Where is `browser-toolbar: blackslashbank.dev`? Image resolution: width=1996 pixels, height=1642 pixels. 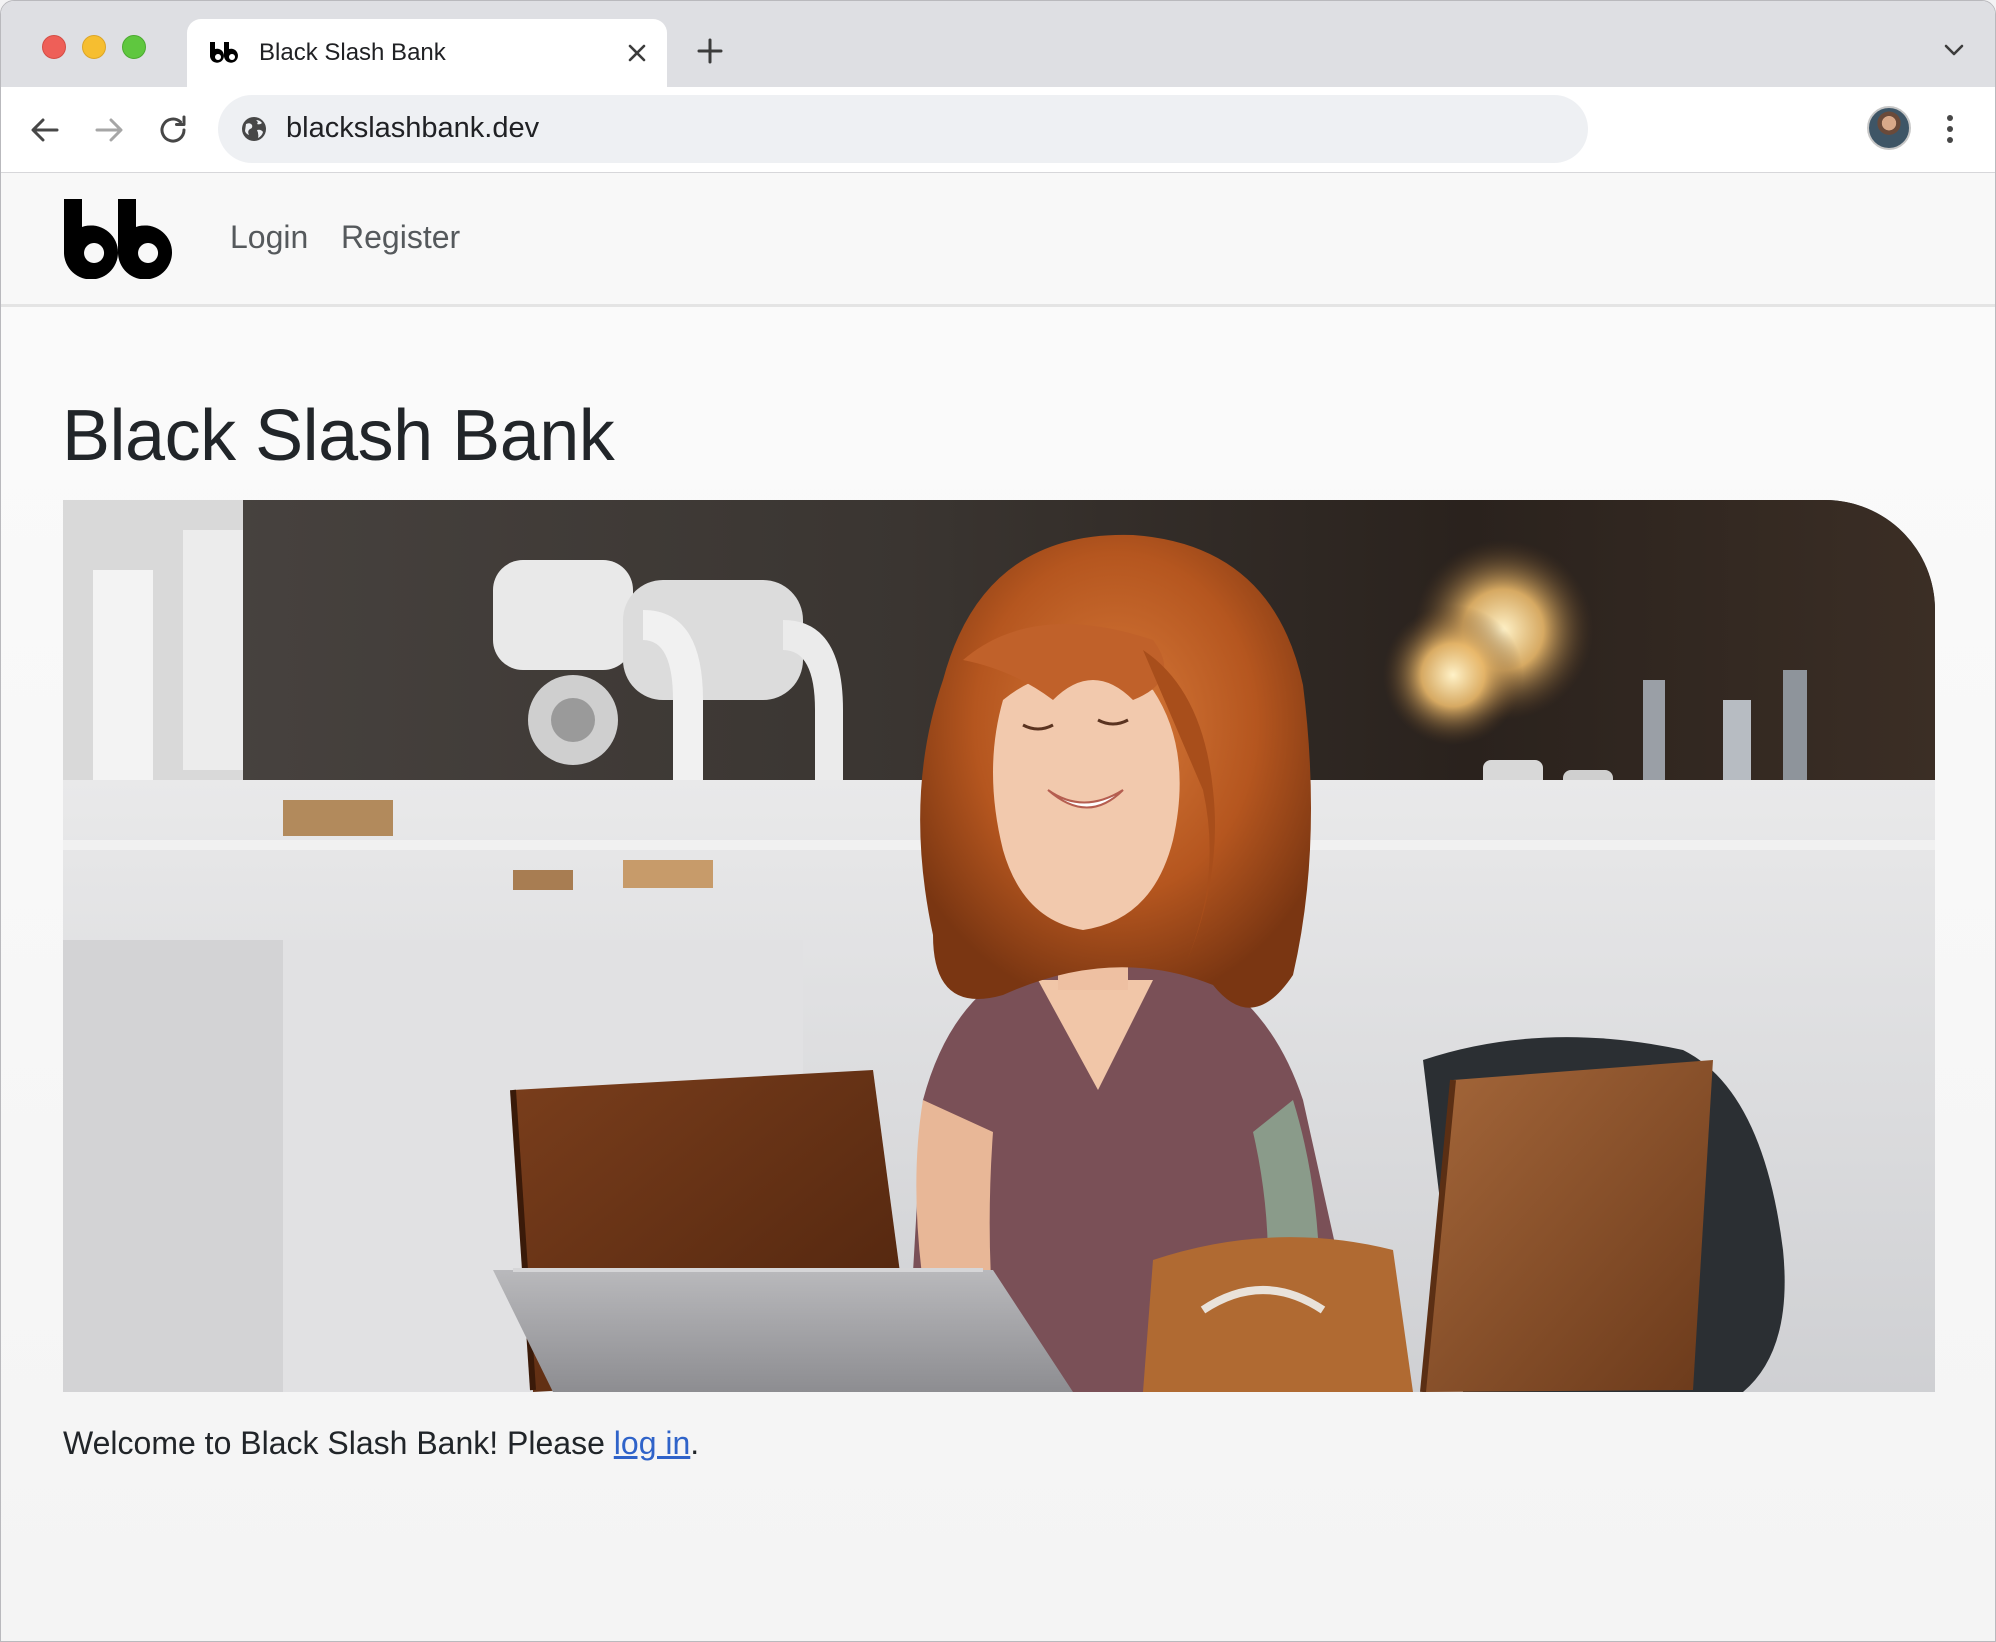
browser-toolbar: blackslashbank.dev is located at coordinates (998, 130).